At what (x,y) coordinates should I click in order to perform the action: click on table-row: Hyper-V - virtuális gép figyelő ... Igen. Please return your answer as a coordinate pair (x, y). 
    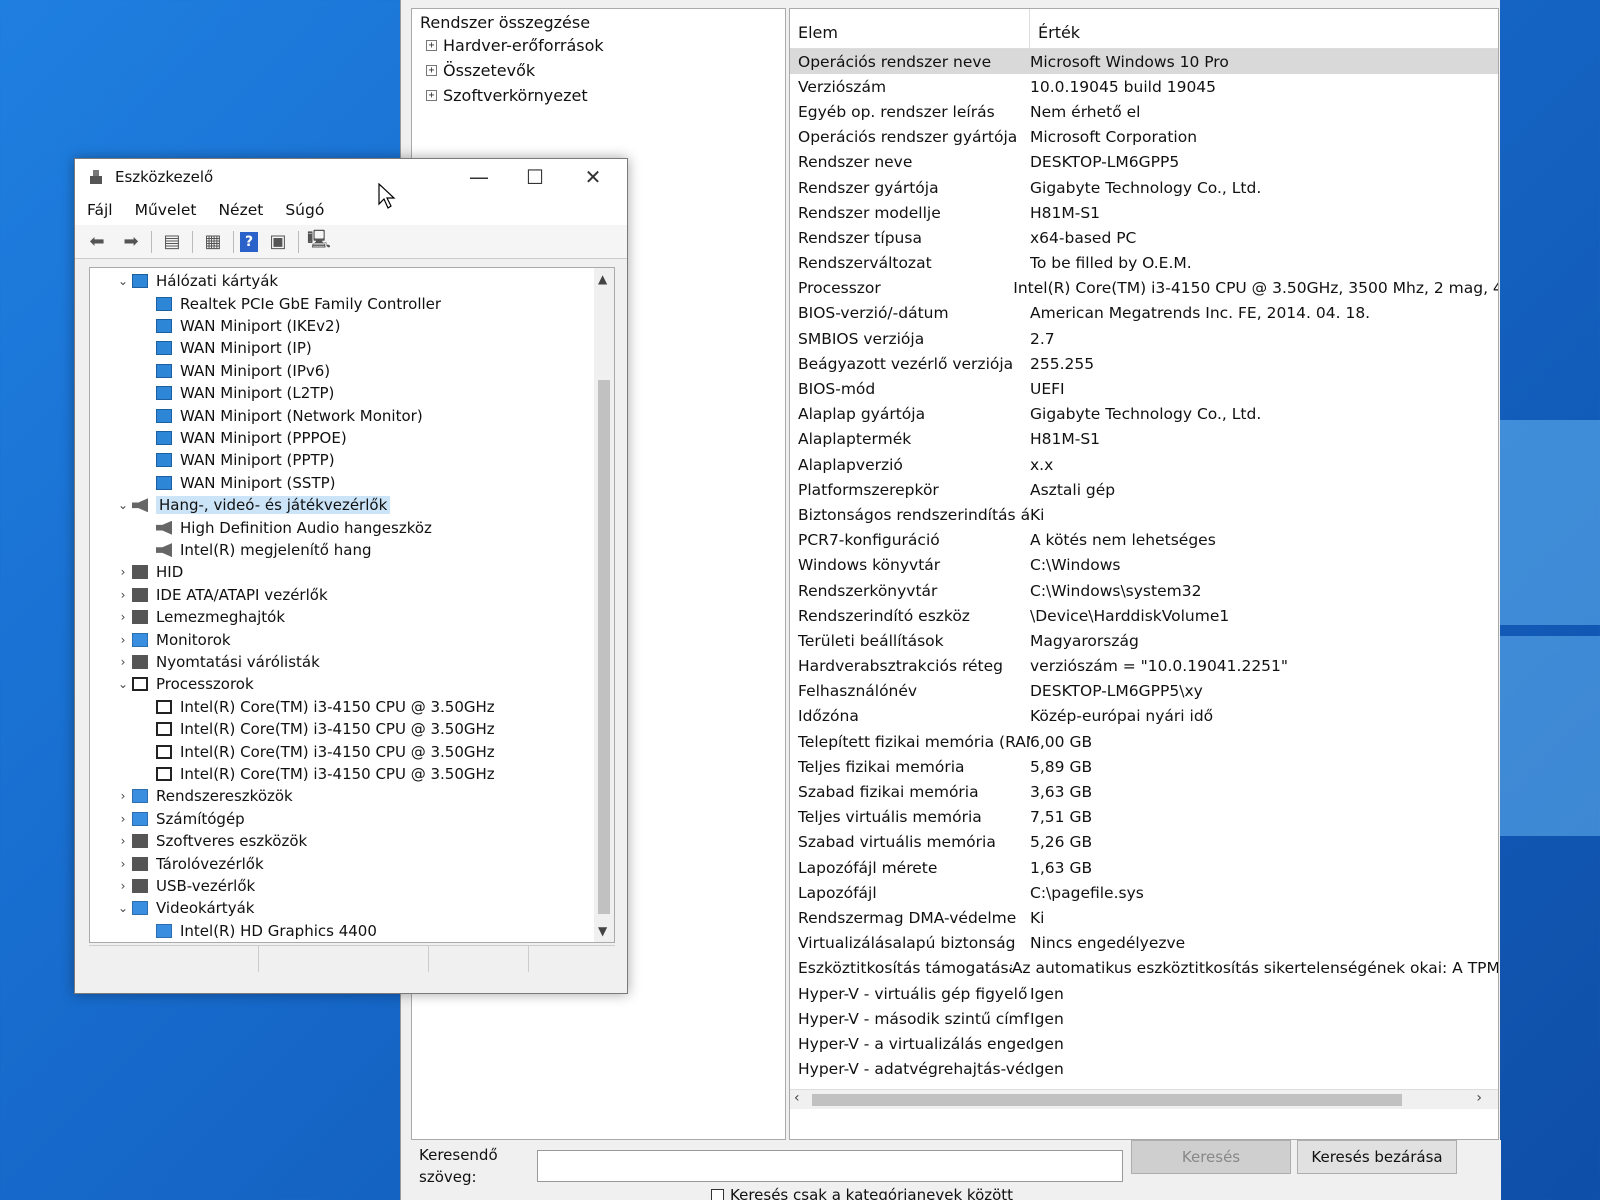
    Looking at the image, I should click on (1144, 993).